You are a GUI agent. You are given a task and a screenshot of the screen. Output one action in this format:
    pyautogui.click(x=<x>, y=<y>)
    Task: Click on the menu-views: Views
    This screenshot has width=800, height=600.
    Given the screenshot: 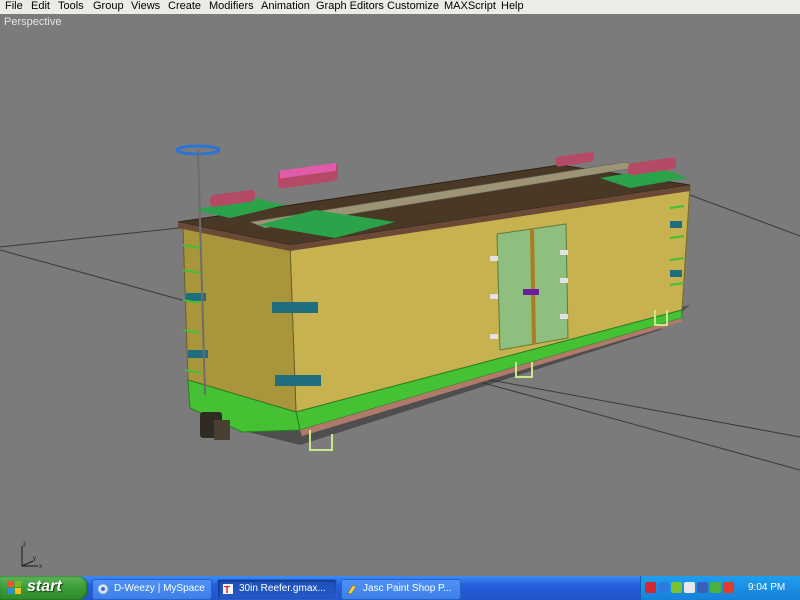 What is the action you would take?
    pyautogui.click(x=145, y=7)
    